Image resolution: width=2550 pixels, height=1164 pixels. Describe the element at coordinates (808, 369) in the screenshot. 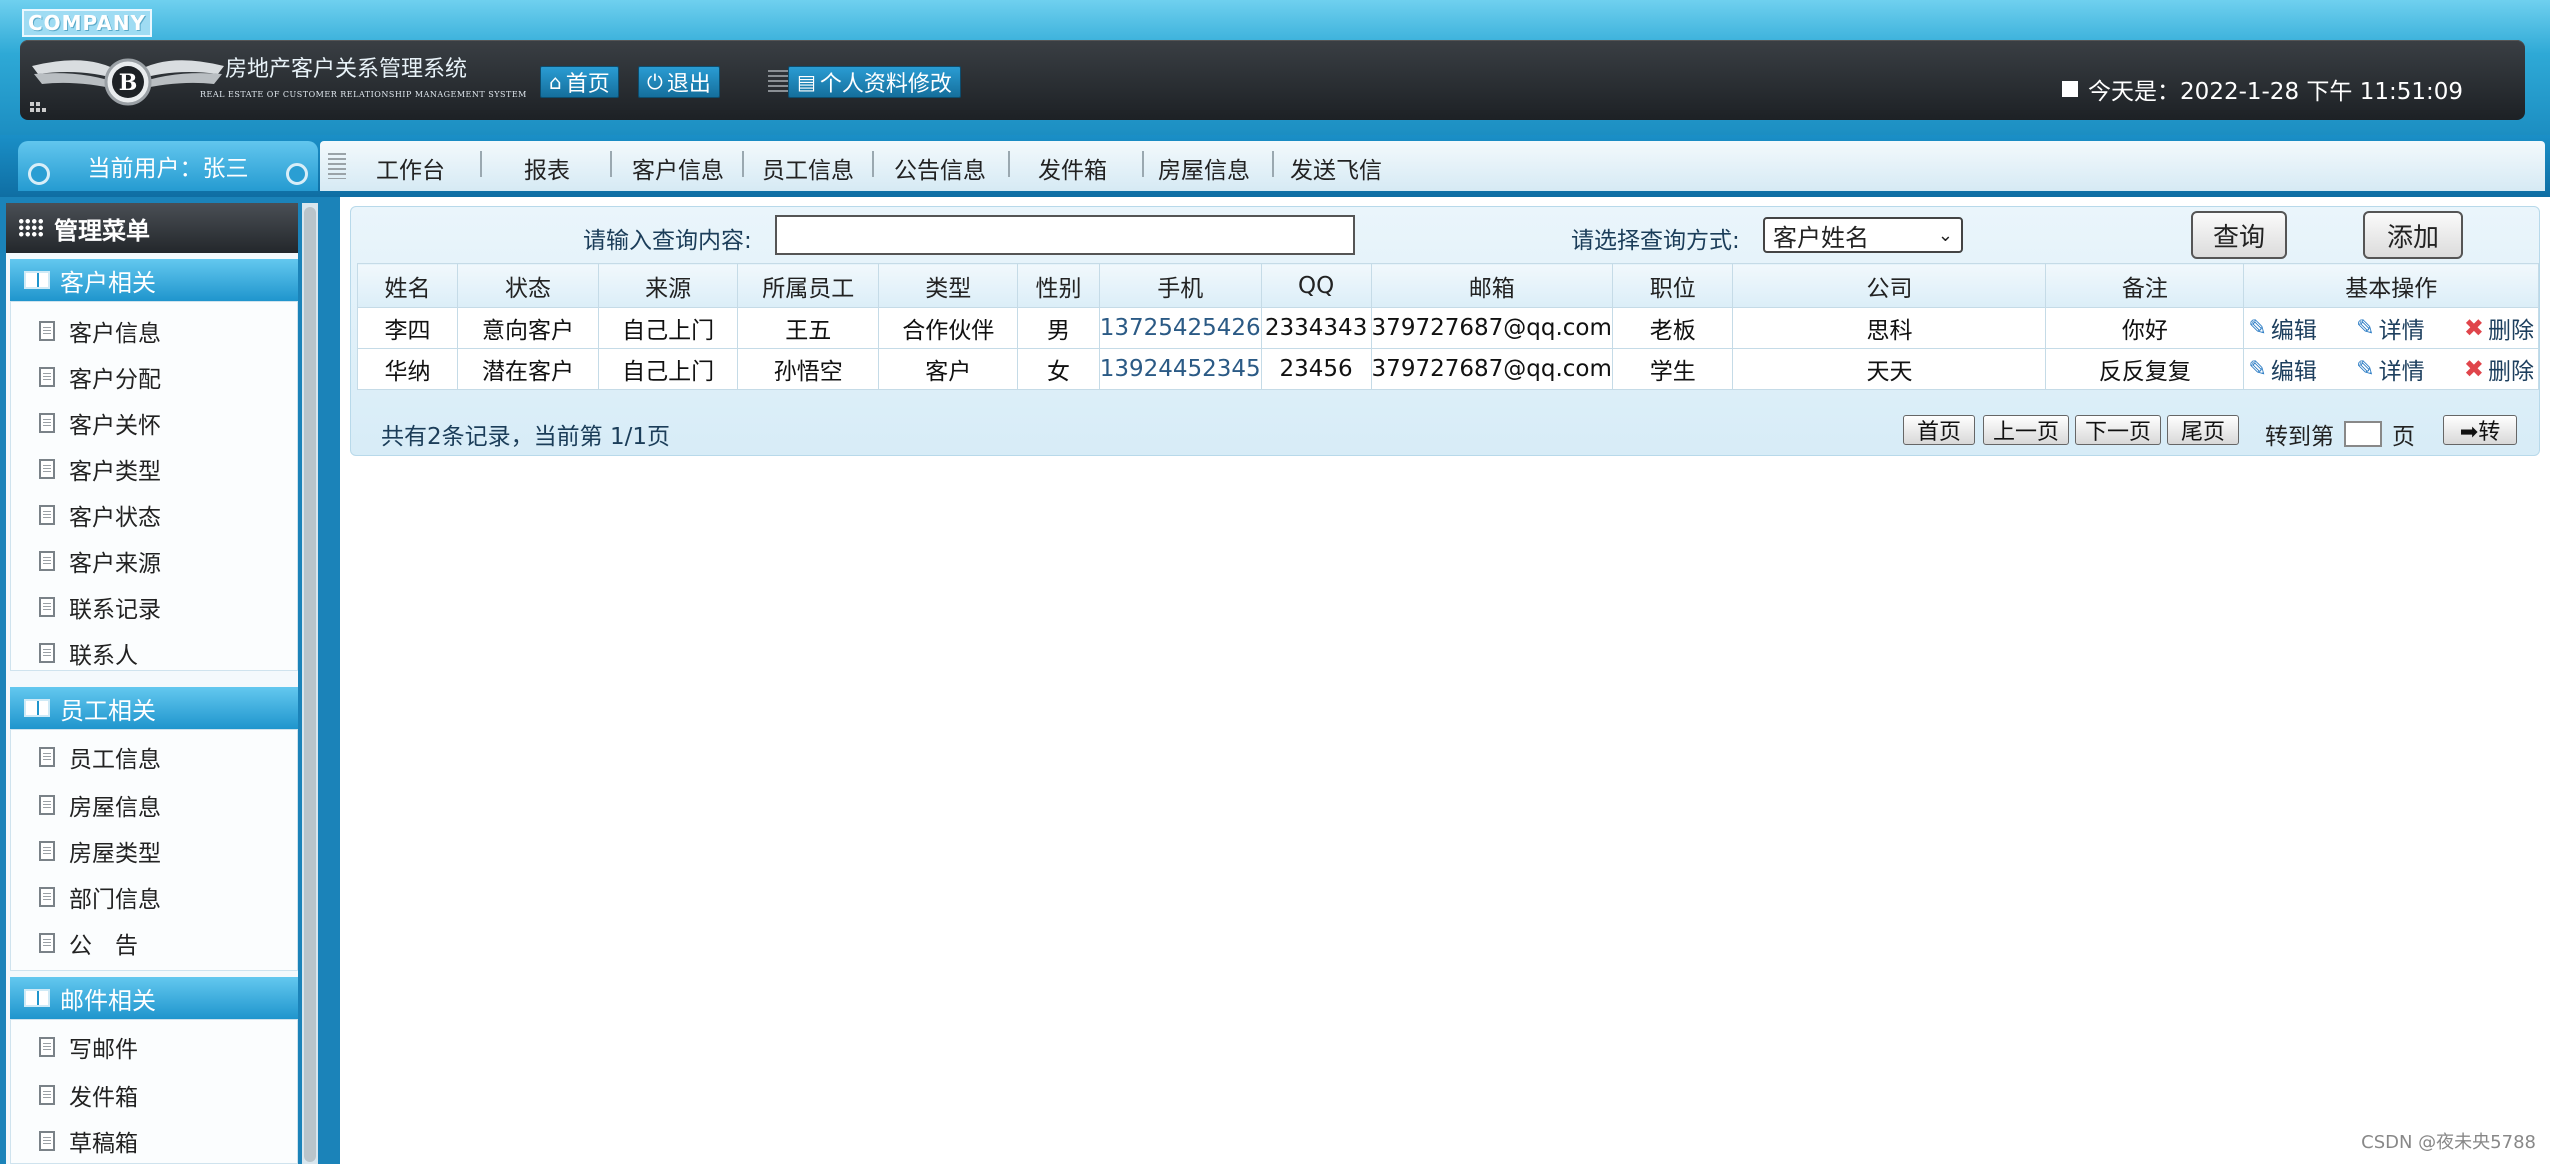

I see `cell-employee: 孙悟空` at that location.